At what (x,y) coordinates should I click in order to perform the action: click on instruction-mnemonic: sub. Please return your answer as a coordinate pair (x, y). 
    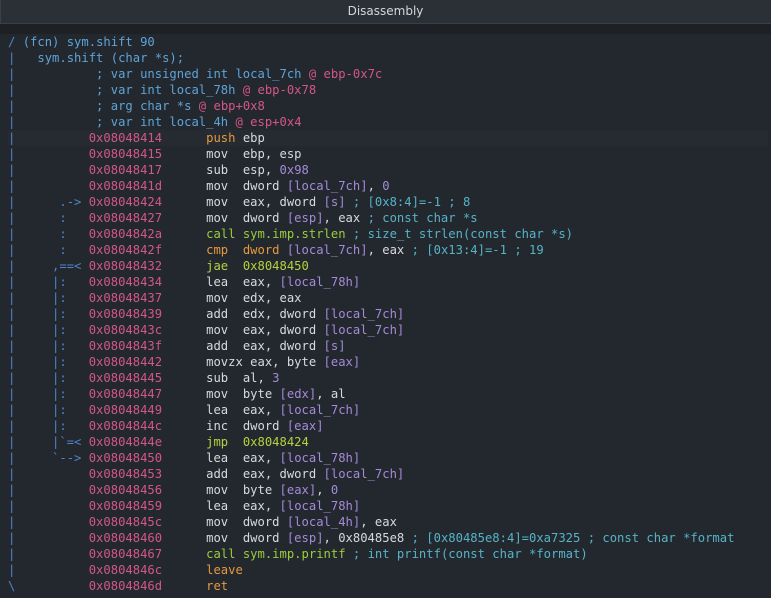
    Looking at the image, I should click on (217, 170).